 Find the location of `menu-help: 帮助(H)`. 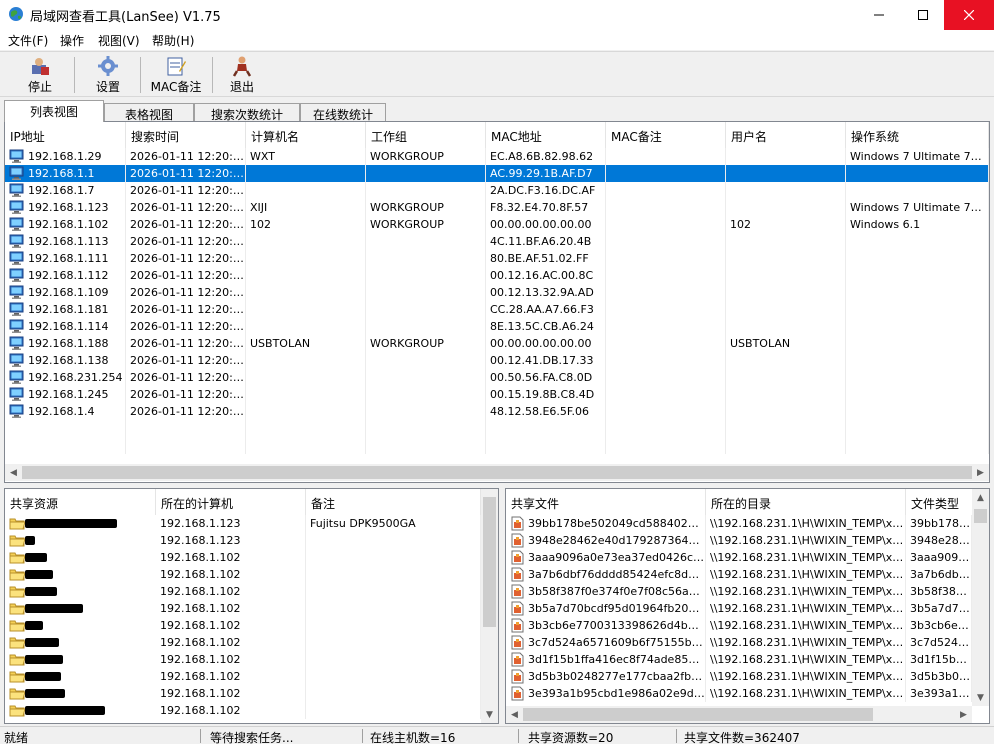

menu-help: 帮助(H) is located at coordinates (173, 40).